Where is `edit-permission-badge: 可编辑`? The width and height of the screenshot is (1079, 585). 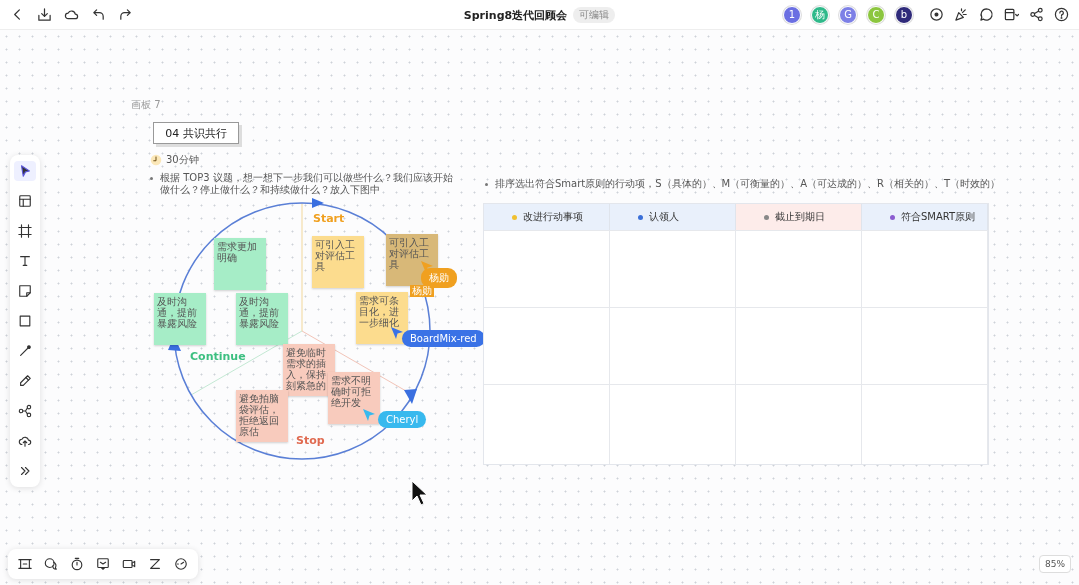
edit-permission-badge: 可编辑 is located at coordinates (594, 15).